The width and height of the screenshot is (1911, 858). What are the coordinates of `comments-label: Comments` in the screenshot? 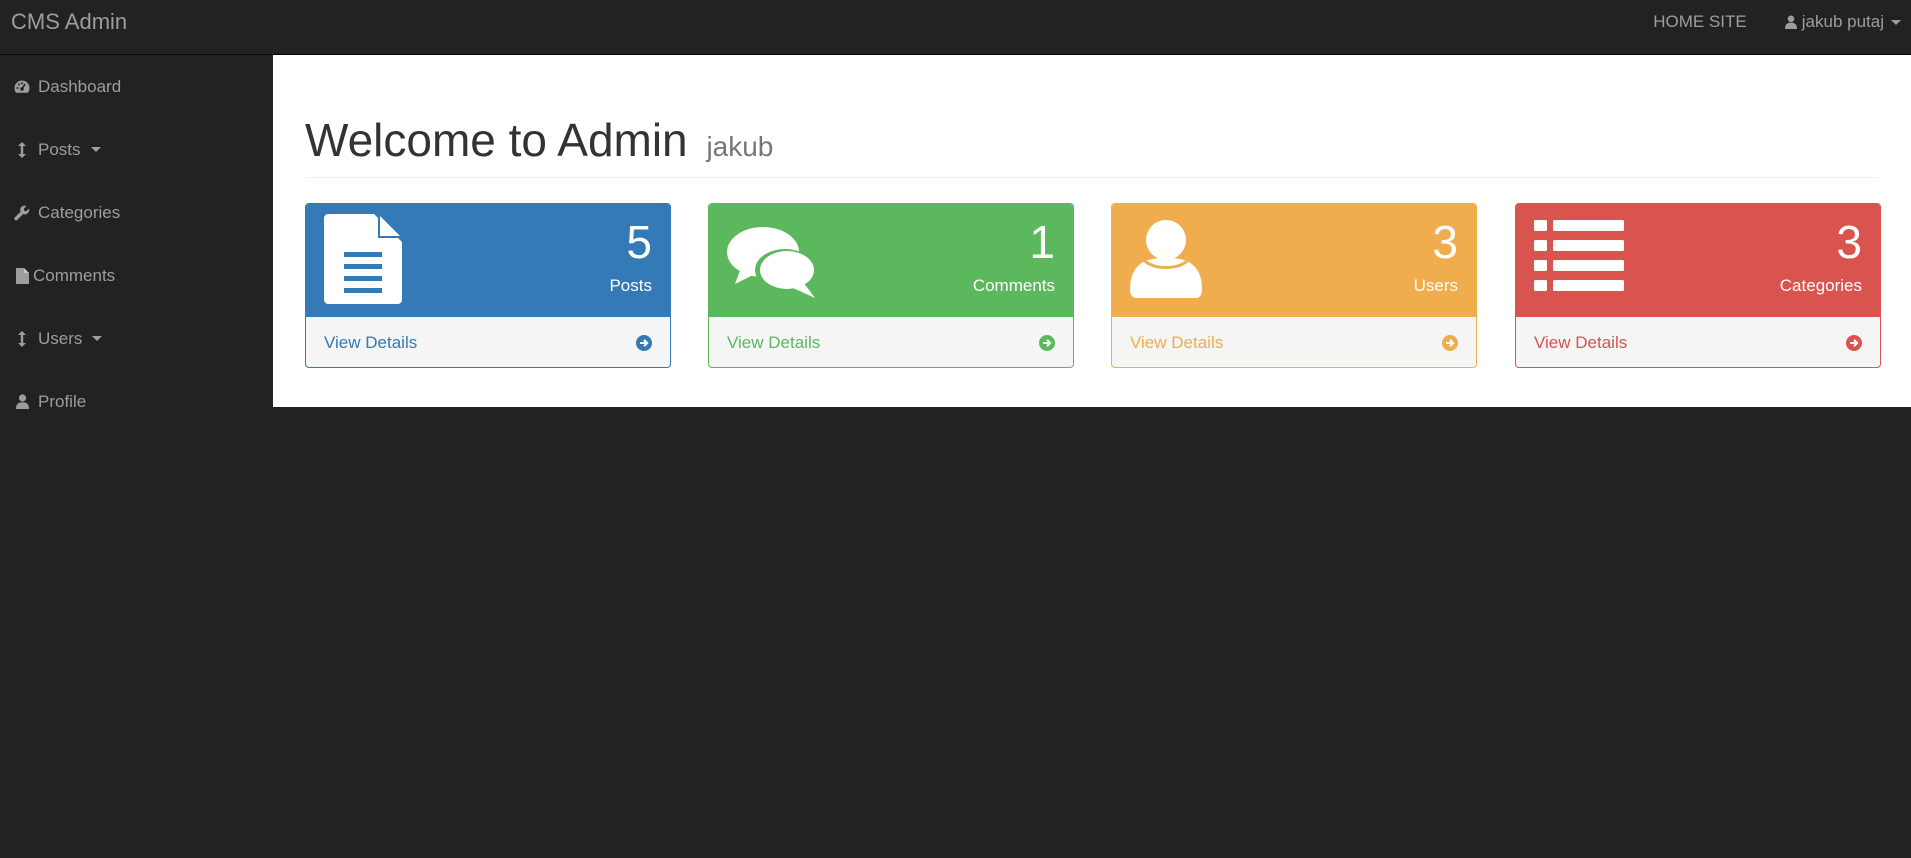 It's located at (1013, 285).